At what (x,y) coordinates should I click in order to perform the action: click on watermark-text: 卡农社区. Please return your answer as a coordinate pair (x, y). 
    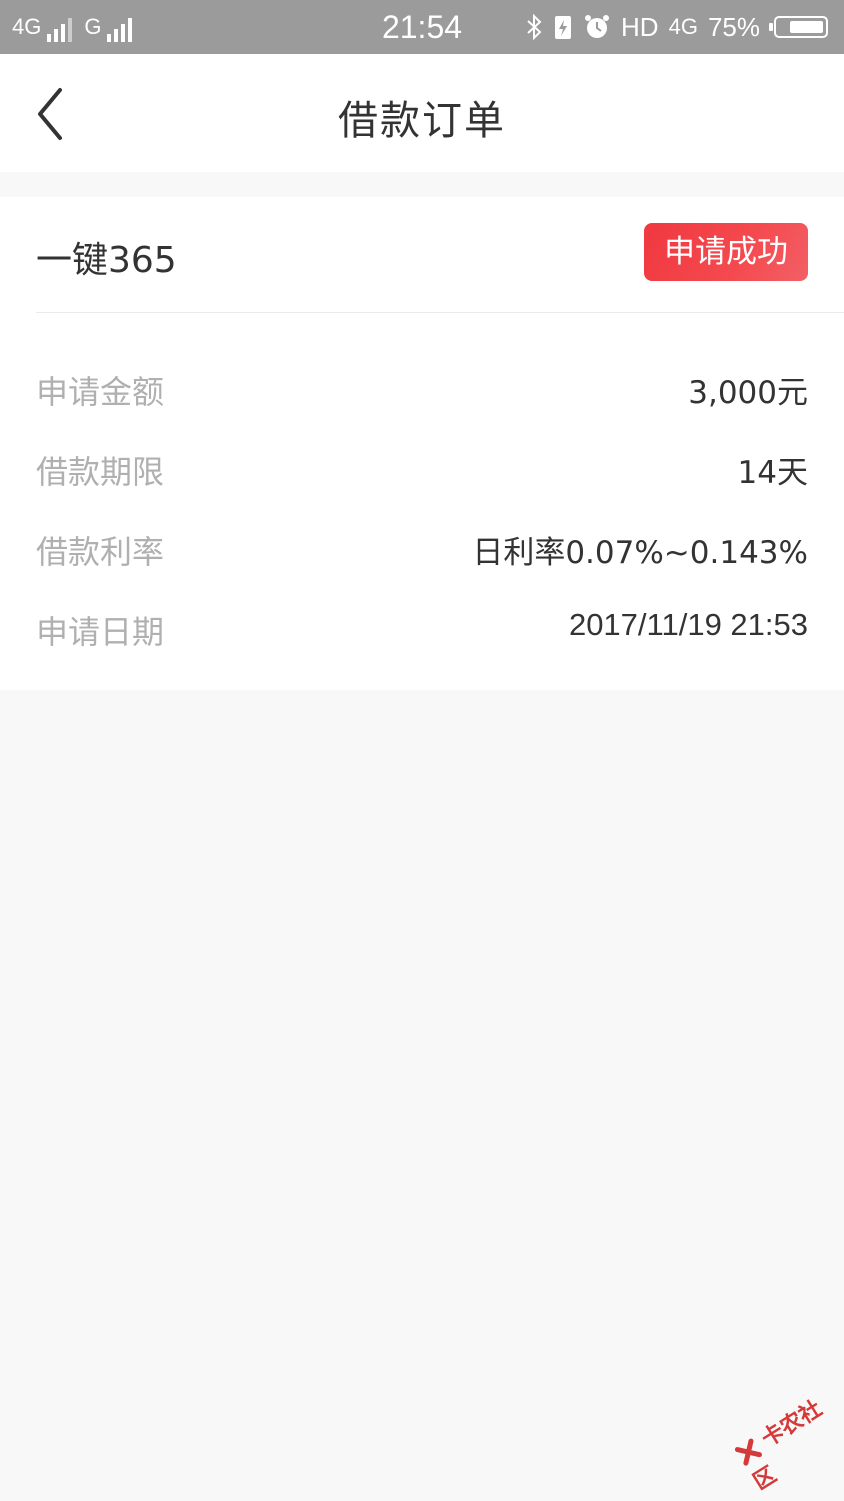
    Looking at the image, I should click on (788, 1446).